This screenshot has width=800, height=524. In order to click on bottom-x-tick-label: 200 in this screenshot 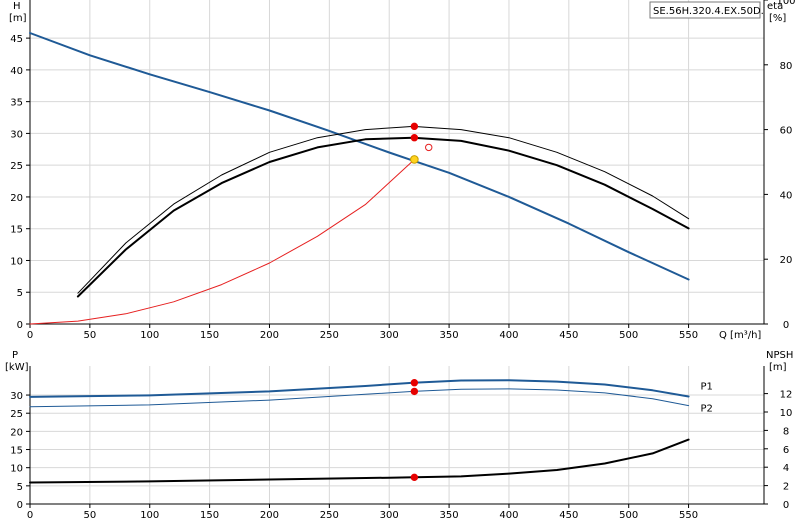, I will do `click(269, 515)`.